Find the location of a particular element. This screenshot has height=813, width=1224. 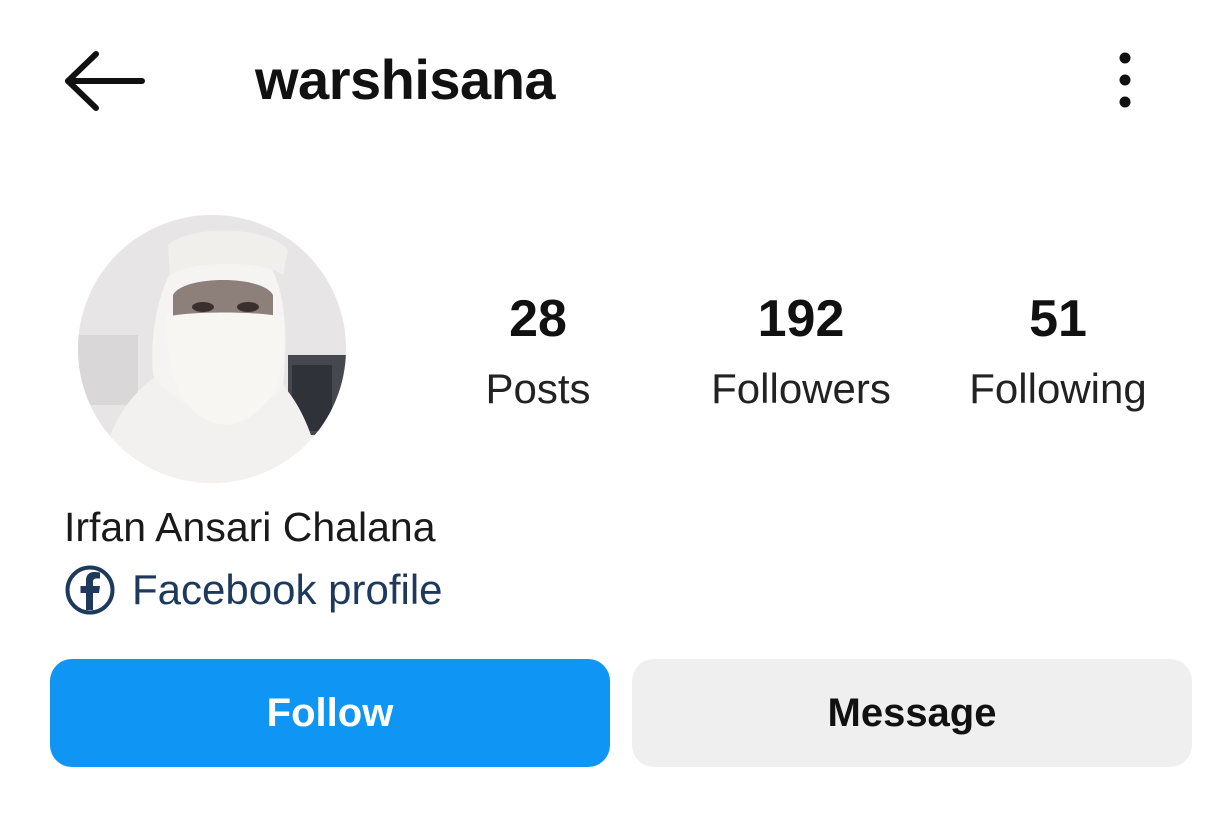

followers-count: 192 is located at coordinates (801, 319).